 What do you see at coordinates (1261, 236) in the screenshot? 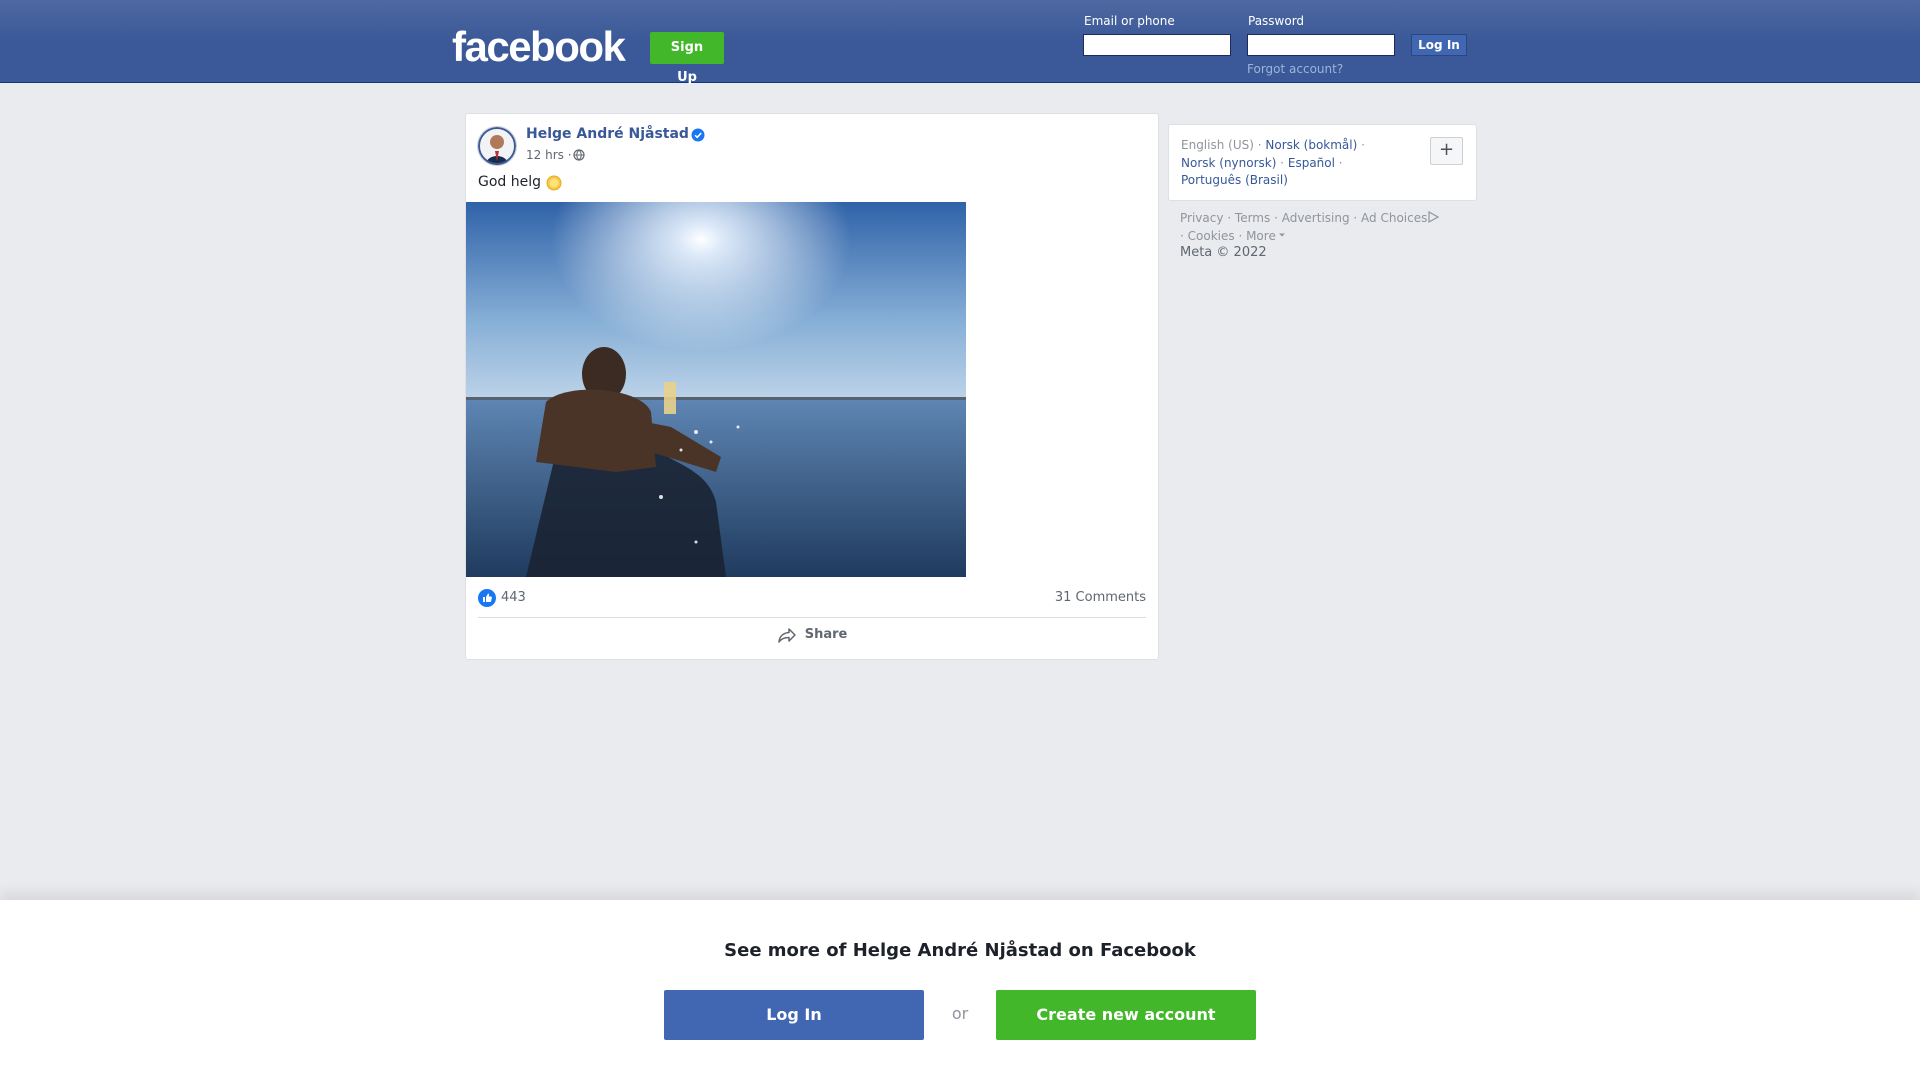
I see `footer-link-more: More` at bounding box center [1261, 236].